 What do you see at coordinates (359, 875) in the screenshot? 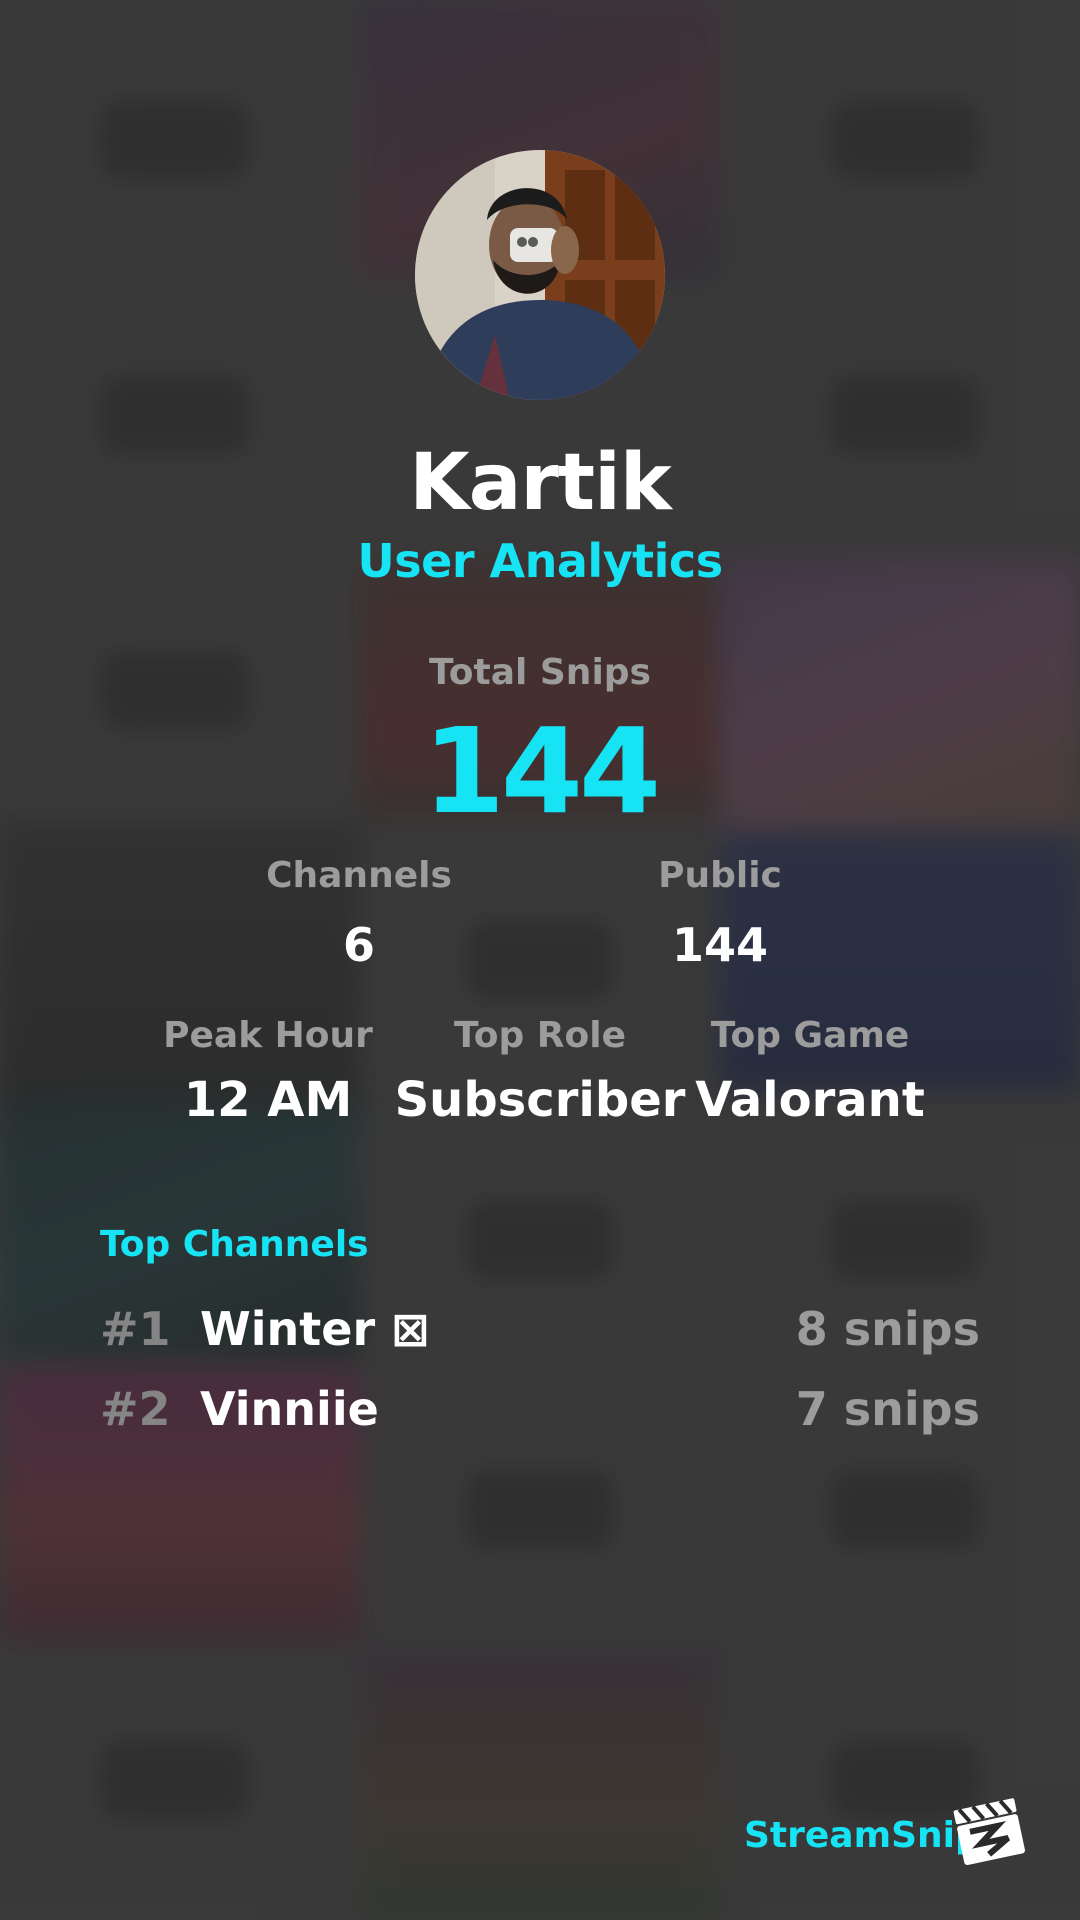
I see `stat-channels-label: Channels` at bounding box center [359, 875].